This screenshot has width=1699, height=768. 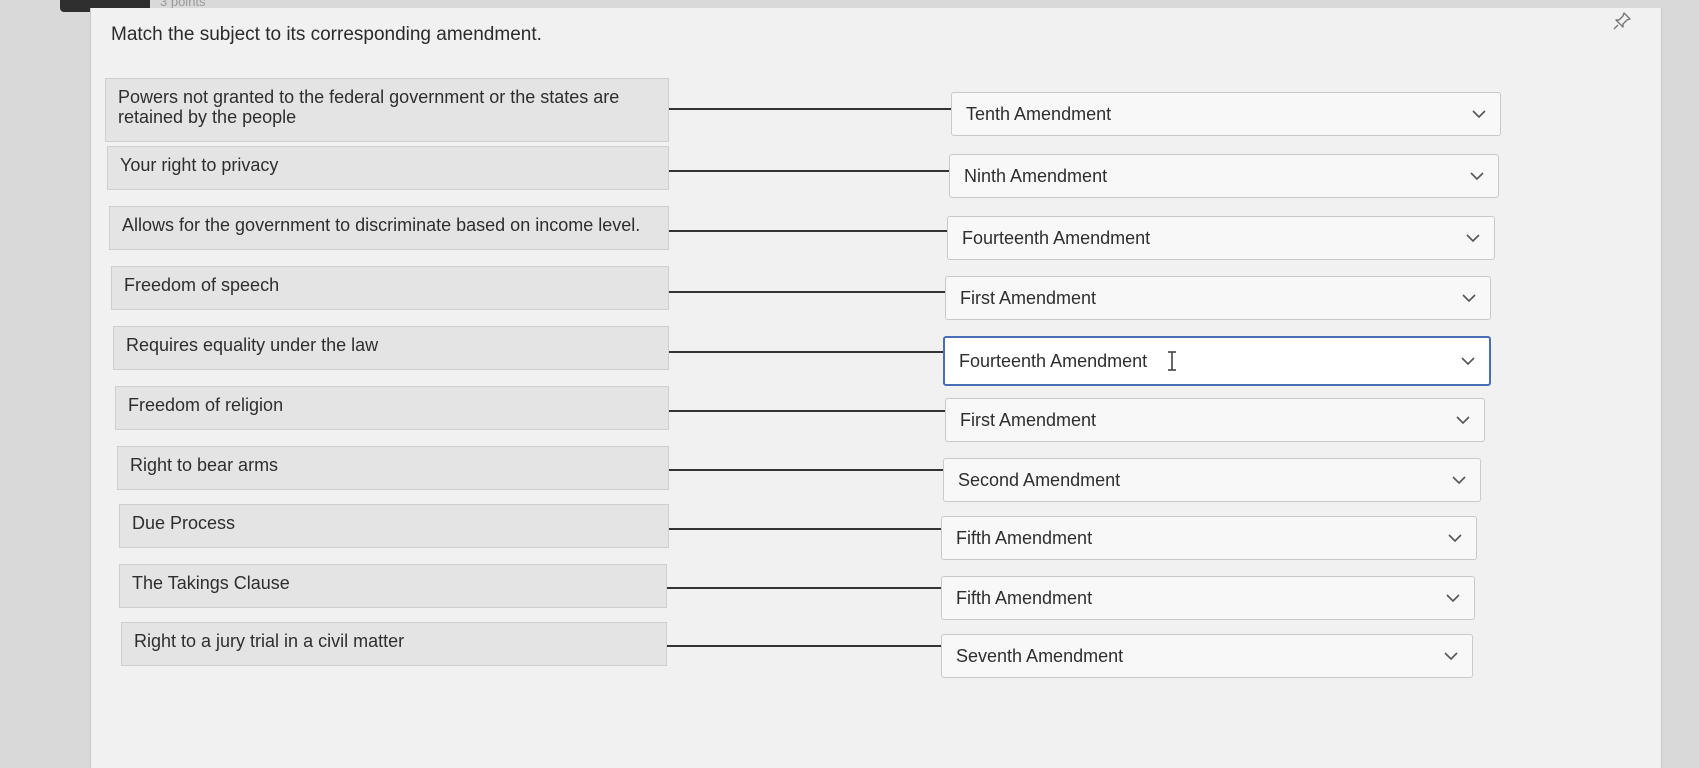 I want to click on amendment-dropdown: Second Amendment, so click(x=1212, y=480).